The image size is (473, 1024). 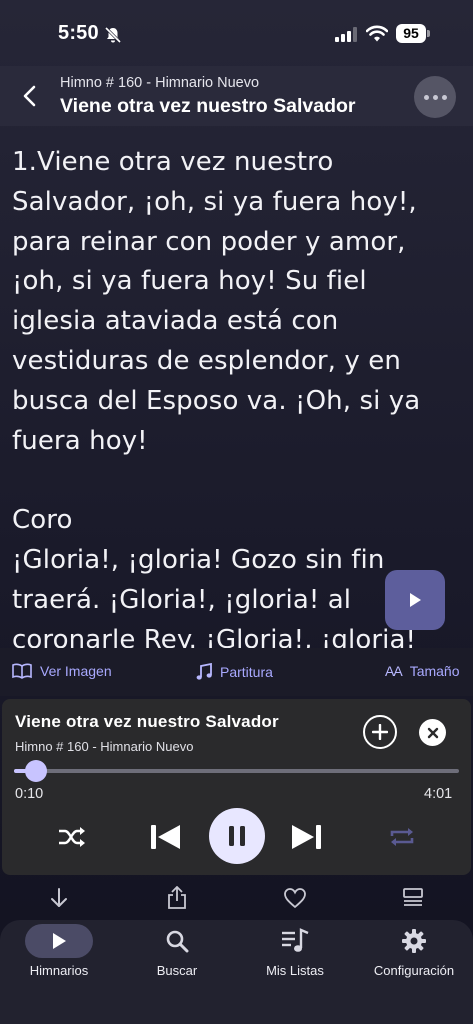 I want to click on back-button, so click(x=30, y=96).